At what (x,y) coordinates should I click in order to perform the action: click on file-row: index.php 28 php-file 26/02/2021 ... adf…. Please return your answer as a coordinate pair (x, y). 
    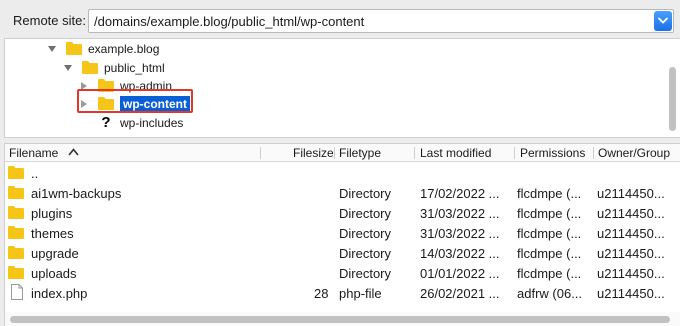
    Looking at the image, I should click on (342, 293).